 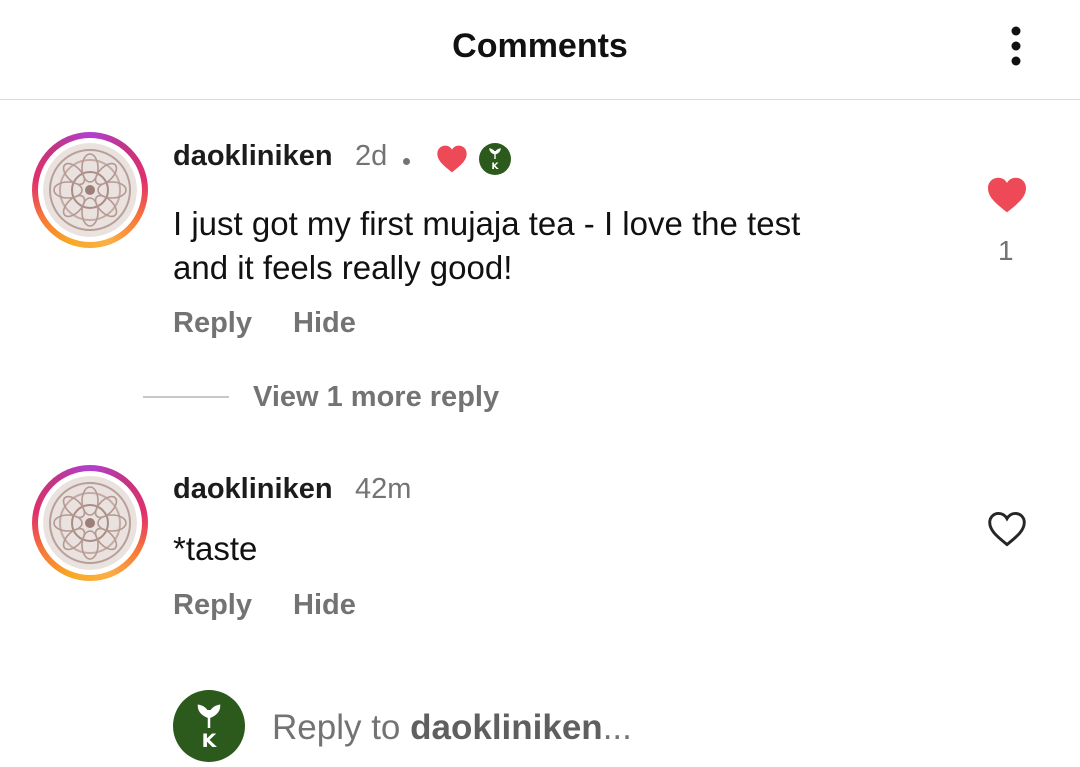 What do you see at coordinates (506, 727) in the screenshot?
I see `reply-placeholder-username: daokliniken` at bounding box center [506, 727].